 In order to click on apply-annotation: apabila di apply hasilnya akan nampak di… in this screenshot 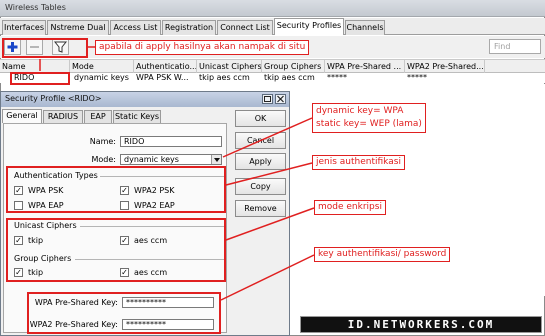, I will do `click(202, 47)`.